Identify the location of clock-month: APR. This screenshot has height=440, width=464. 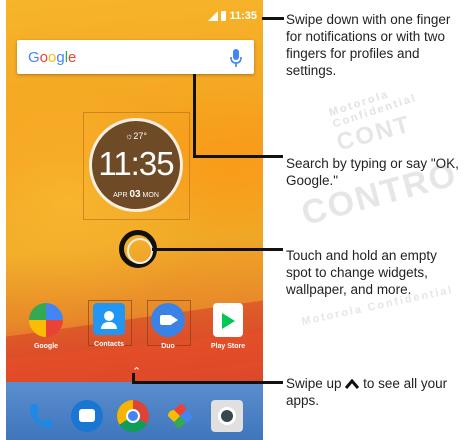
(120, 195).